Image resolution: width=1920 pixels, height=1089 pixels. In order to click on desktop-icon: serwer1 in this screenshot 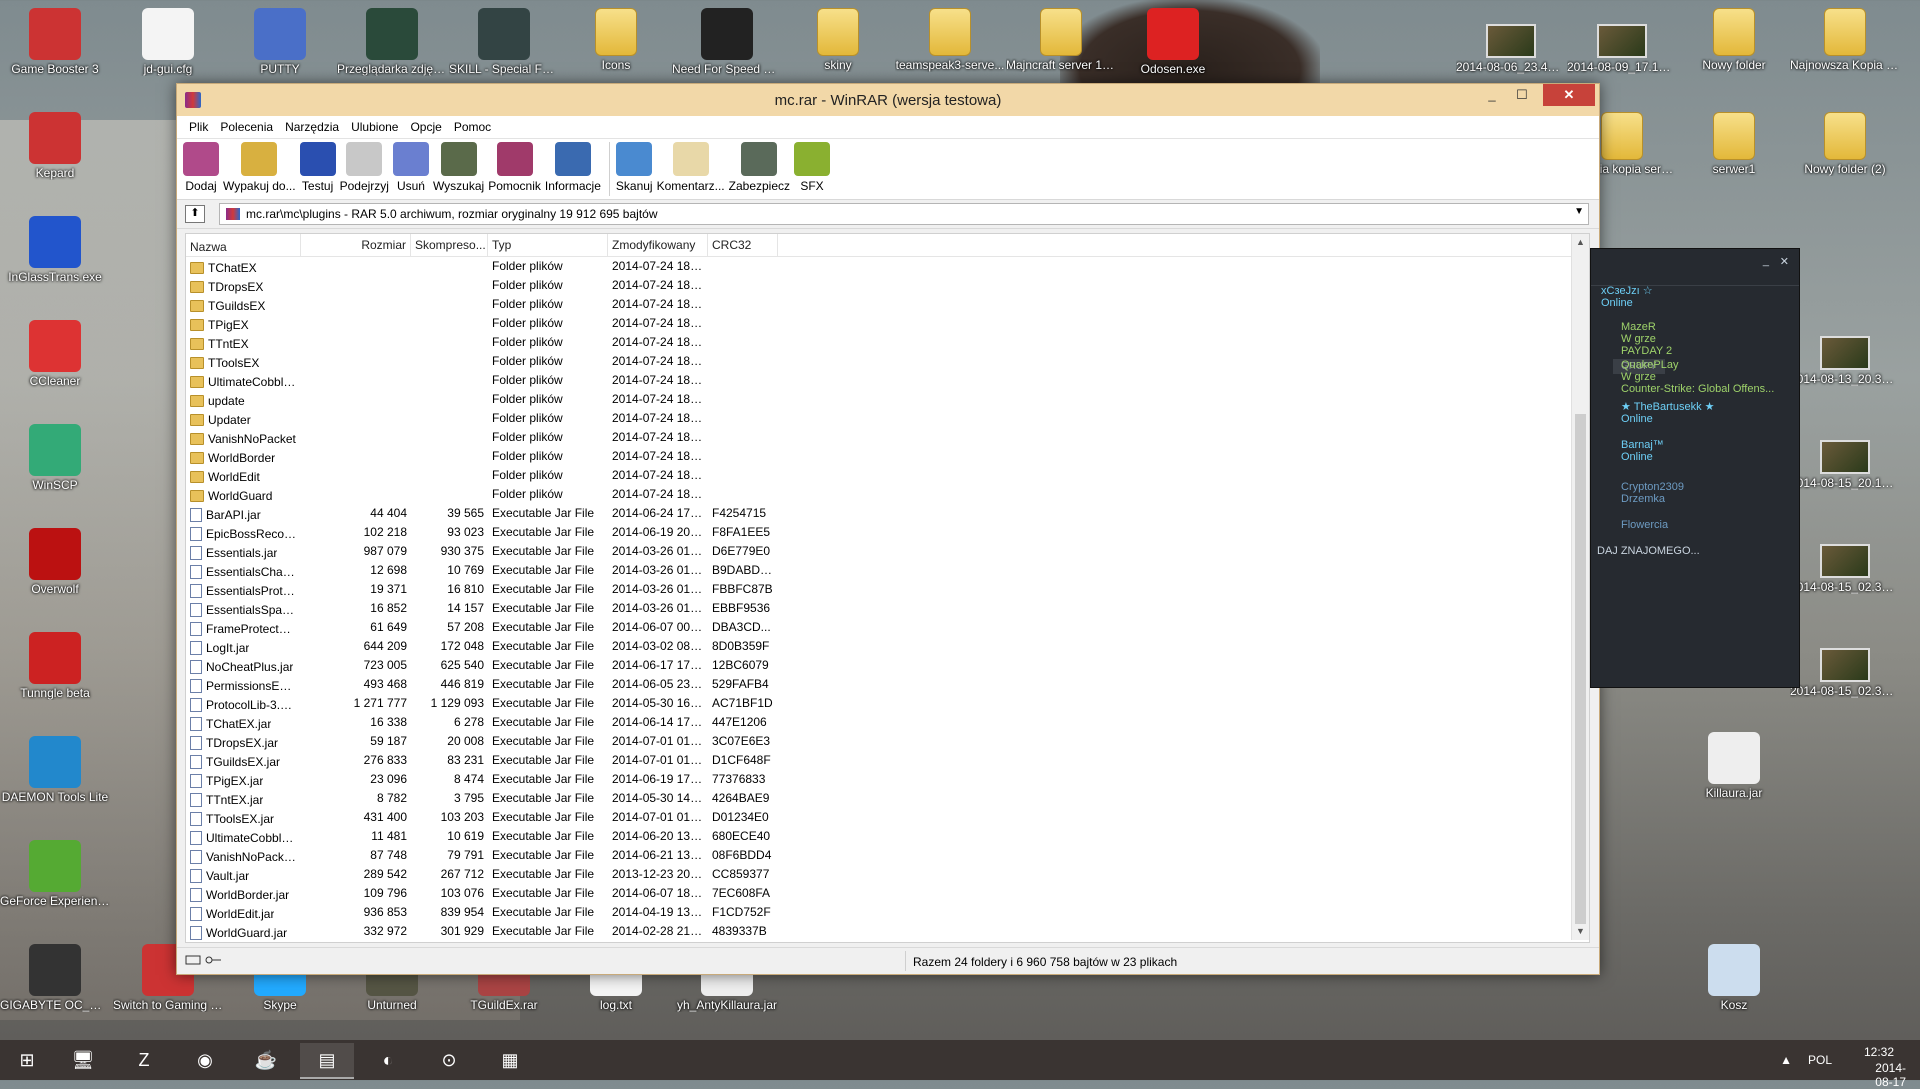, I will do `click(1734, 144)`.